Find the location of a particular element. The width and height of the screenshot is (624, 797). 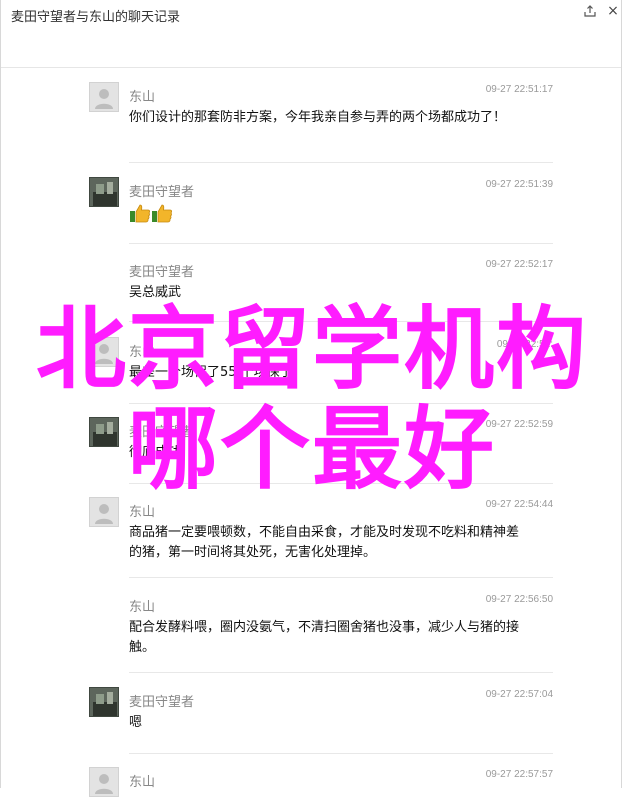

message-text: 你们设计的那套防非方案，今年我亲自参与弄的两个场都成功了！ is located at coordinates (318, 117).